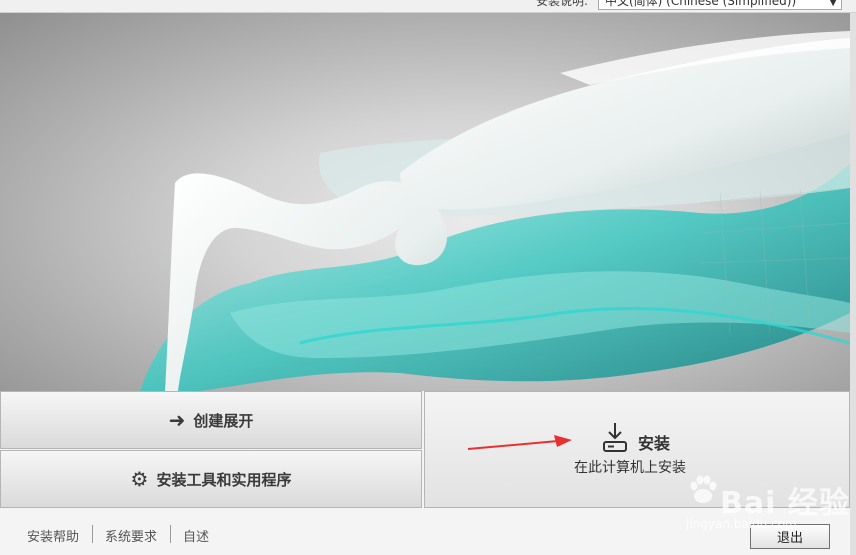  I want to click on create-deployment-label: 创建展开, so click(223, 420).